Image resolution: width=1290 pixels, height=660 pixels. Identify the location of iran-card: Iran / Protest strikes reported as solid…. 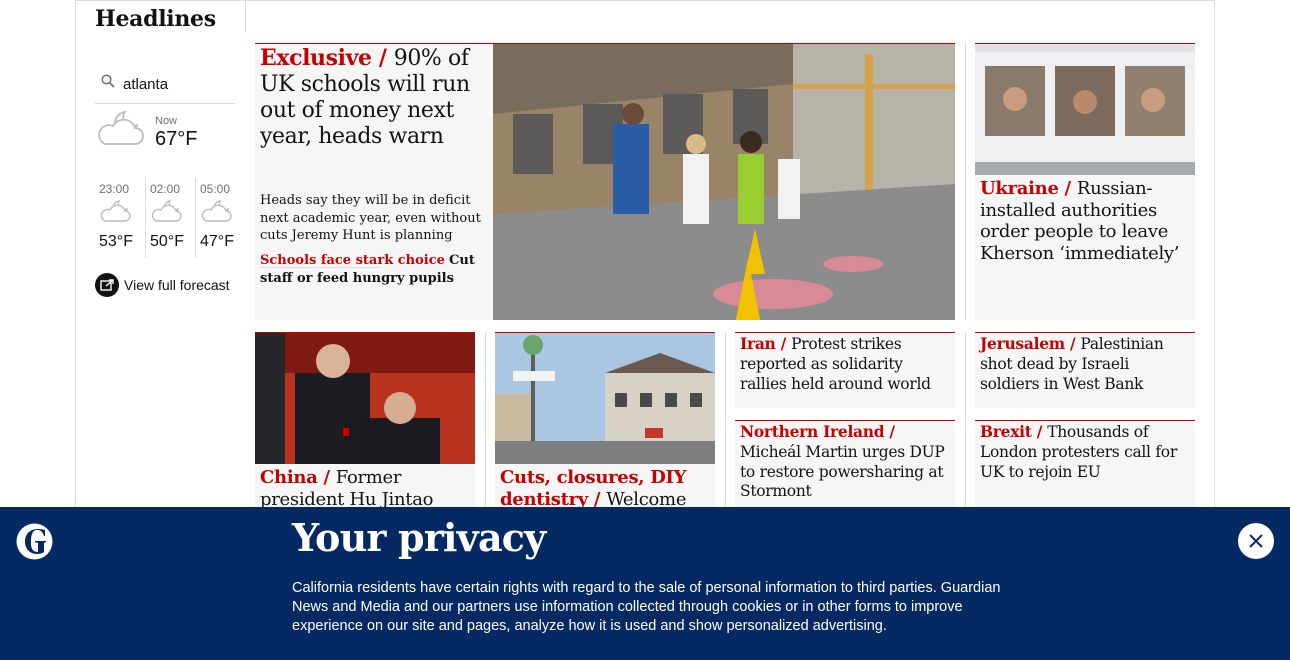
(845, 370).